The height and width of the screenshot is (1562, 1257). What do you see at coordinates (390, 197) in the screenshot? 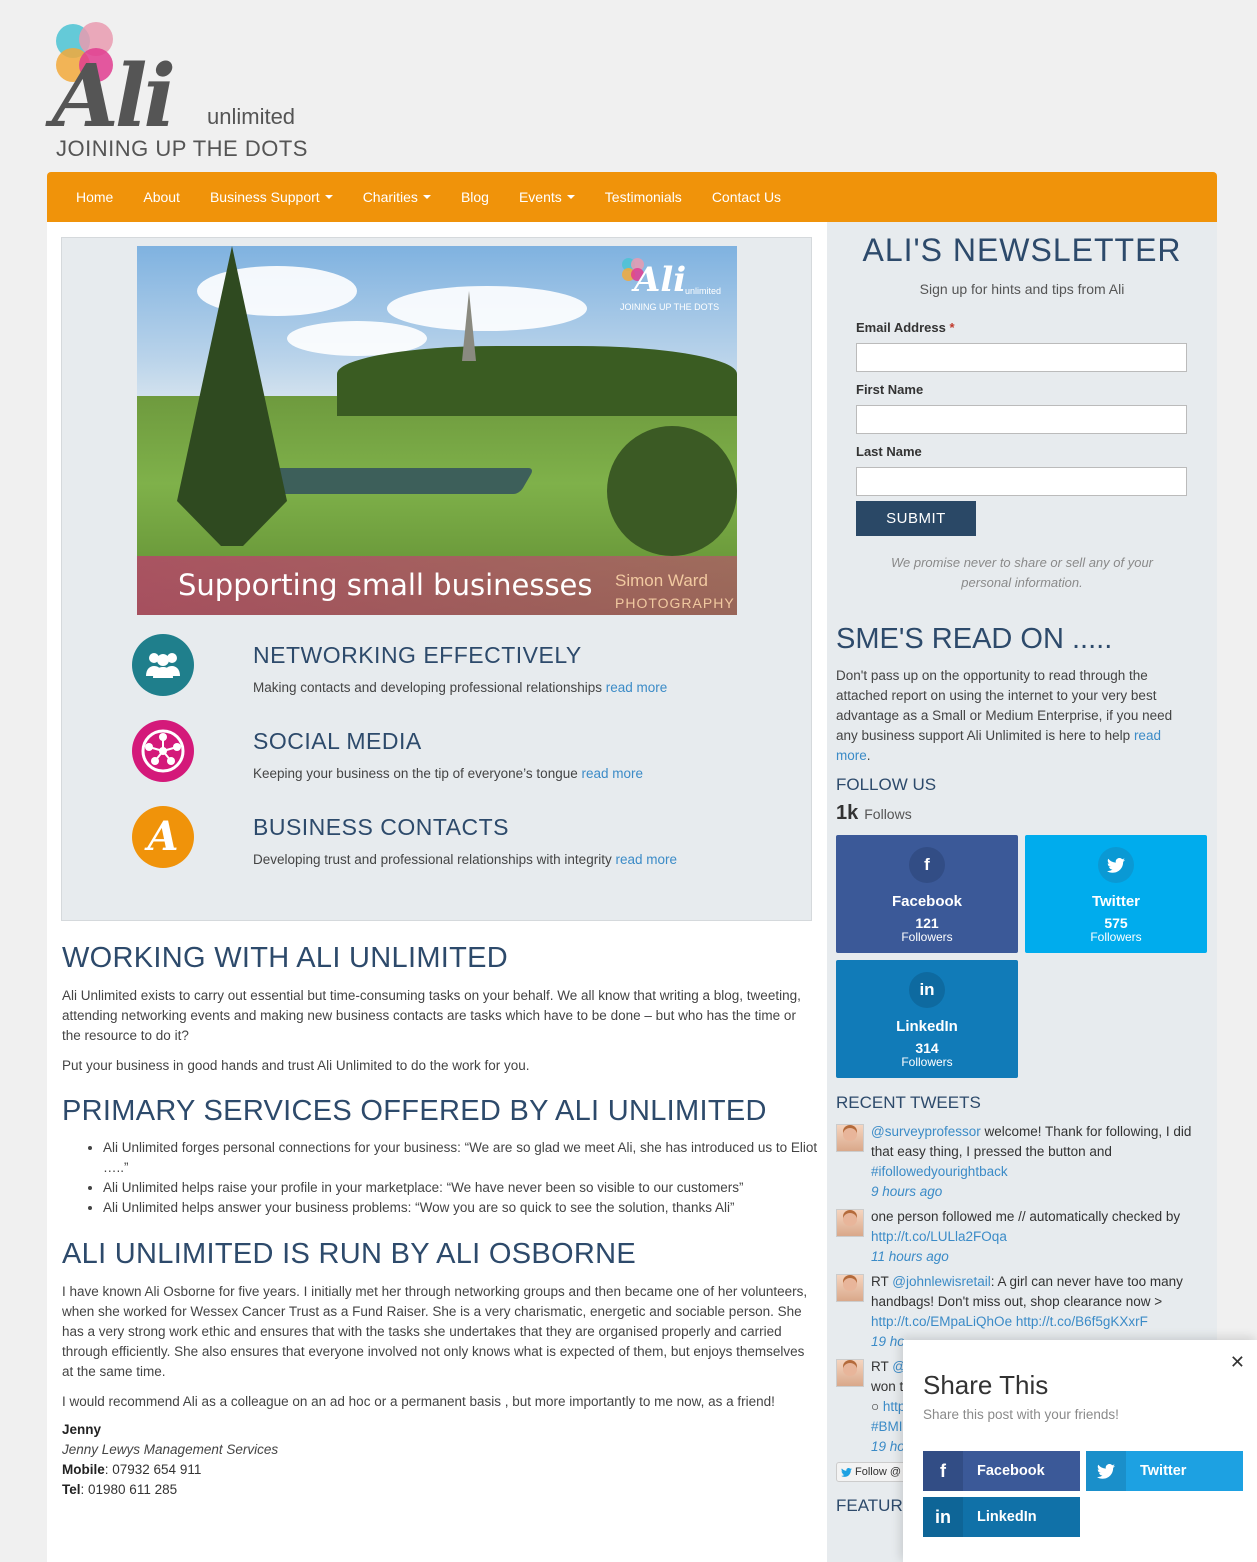
I see `nav-label: Charities` at bounding box center [390, 197].